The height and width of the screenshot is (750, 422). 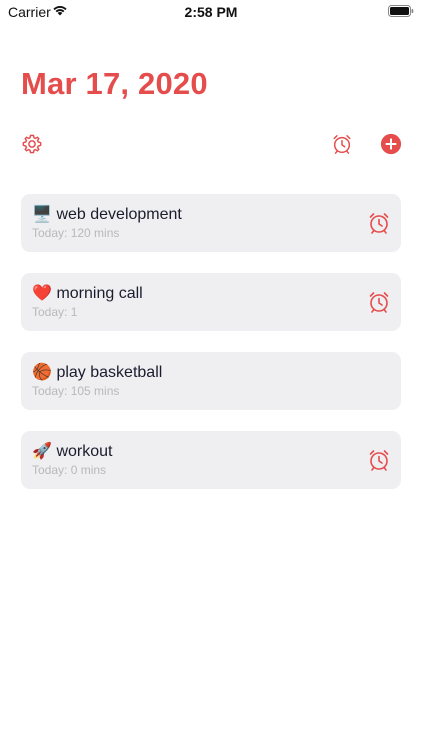 What do you see at coordinates (76, 391) in the screenshot?
I see `task-subtitle: Today: 105 mins` at bounding box center [76, 391].